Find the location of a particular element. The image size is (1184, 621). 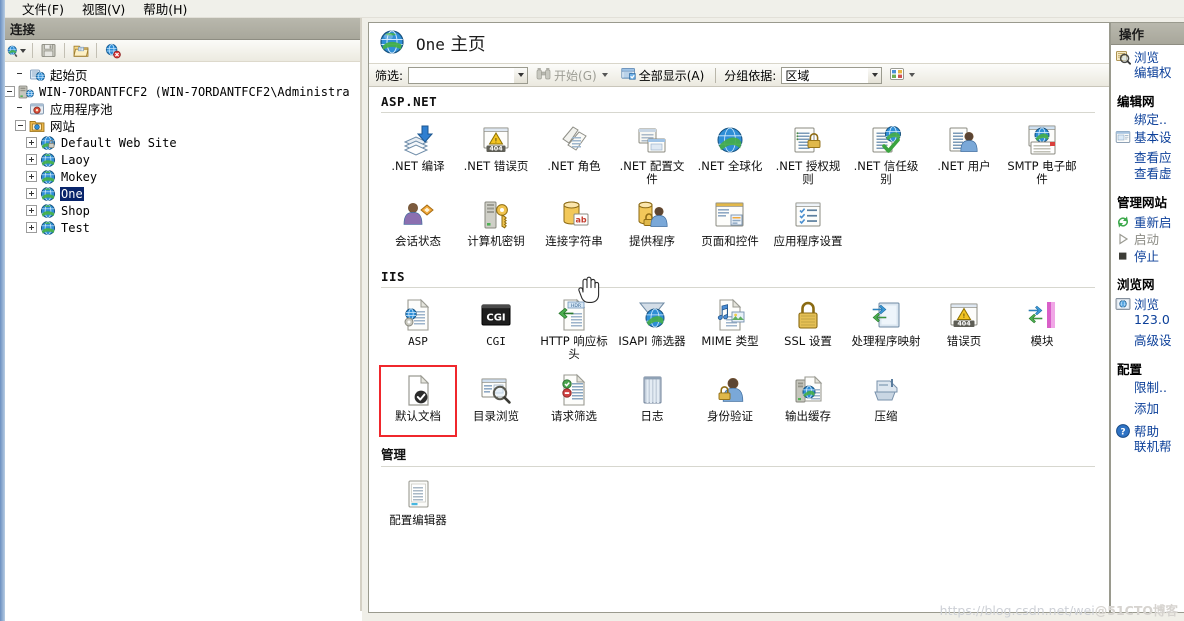

feature-item-request-filtering: 请求筛选 is located at coordinates (574, 401).